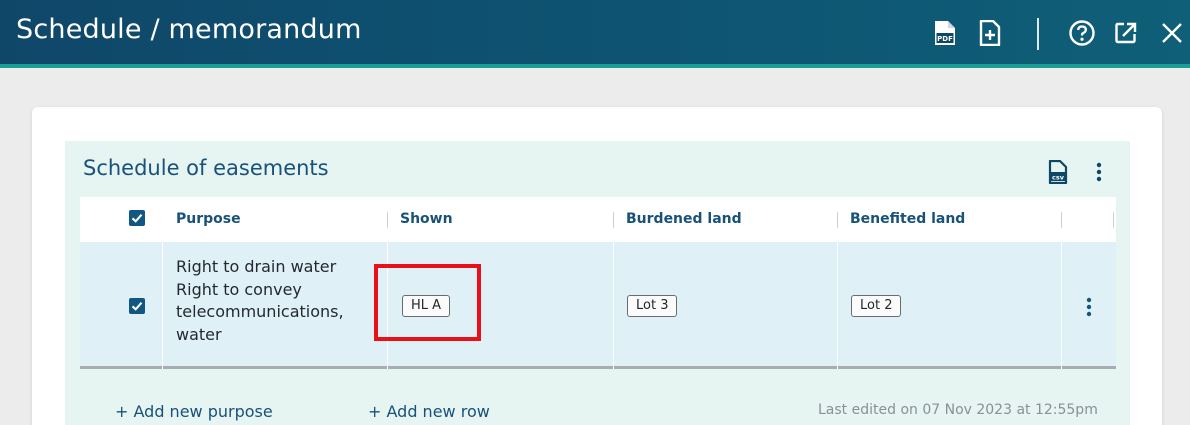 The height and width of the screenshot is (425, 1190). What do you see at coordinates (256, 266) in the screenshot?
I see `purpose-line: Right to drain water` at bounding box center [256, 266].